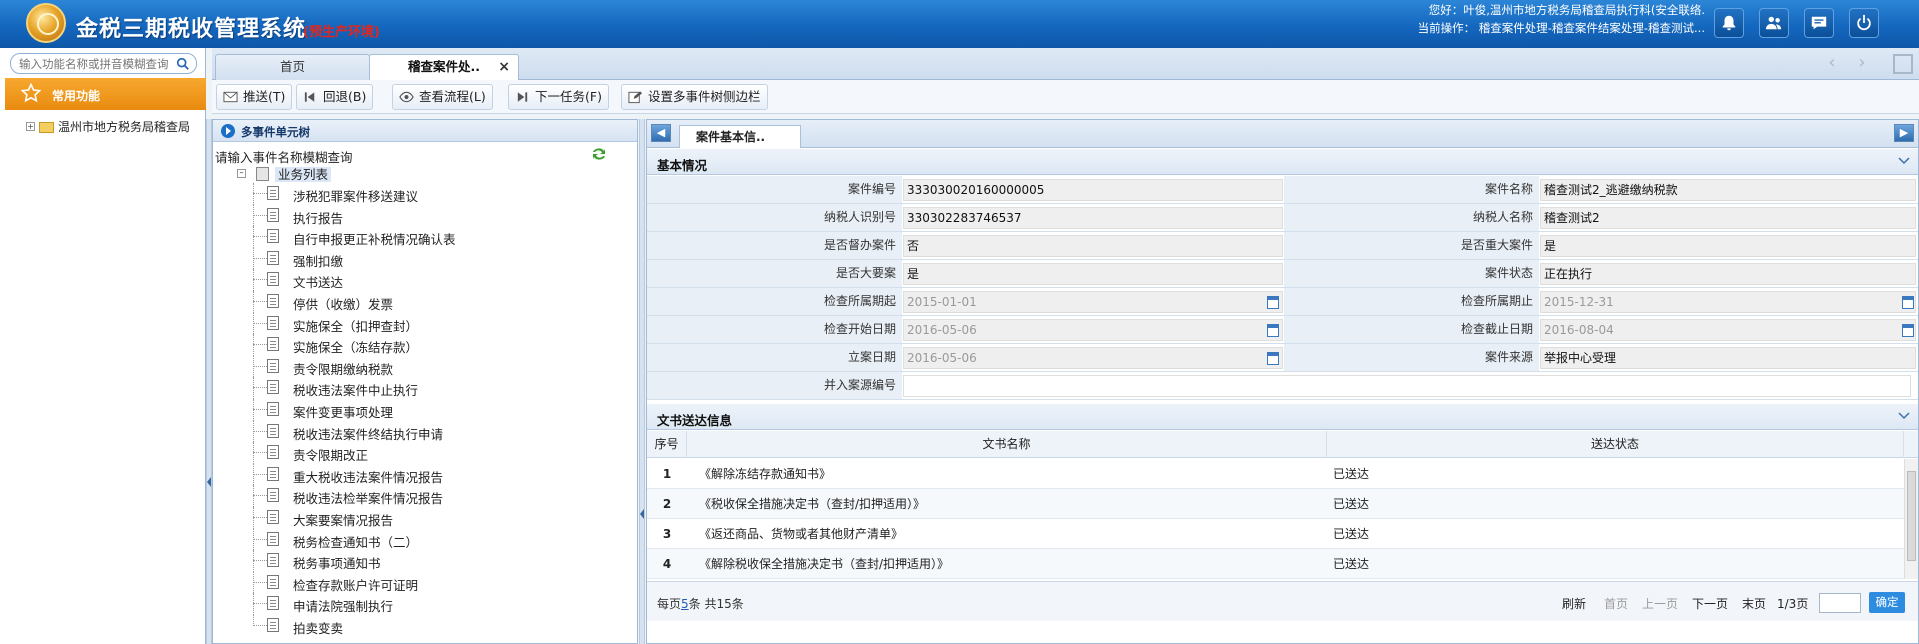 The width and height of the screenshot is (1919, 644). What do you see at coordinates (642, 514) in the screenshot?
I see `collapse-tree-icon` at bounding box center [642, 514].